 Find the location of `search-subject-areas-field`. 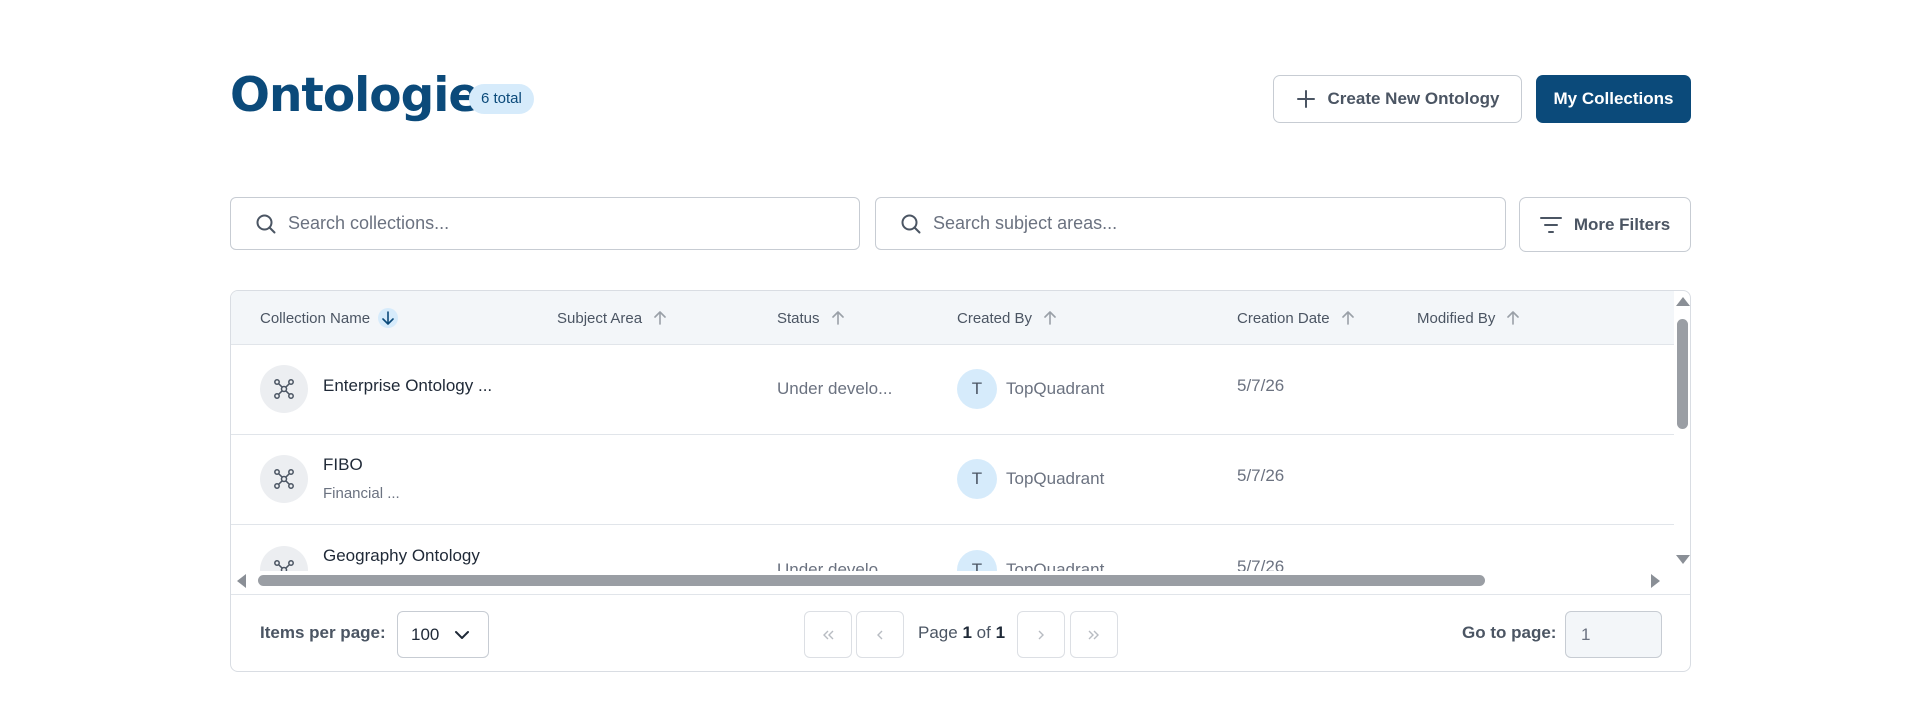

search-subject-areas-field is located at coordinates (1190, 223).